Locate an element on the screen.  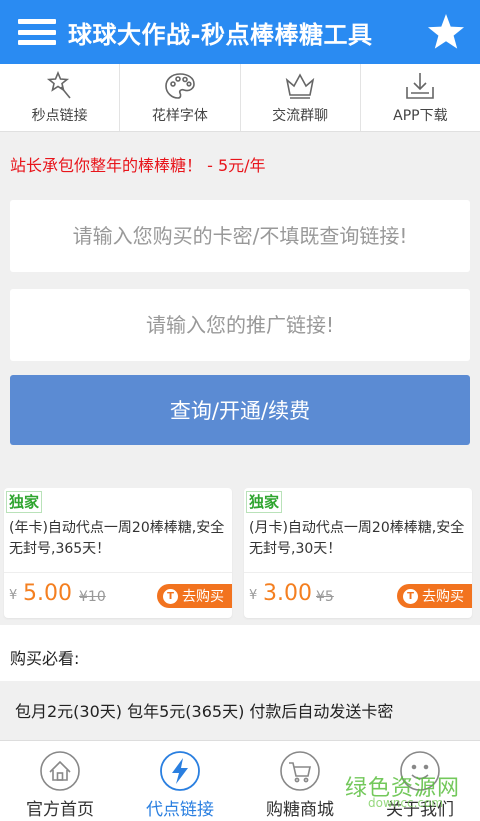
topnav-item-chat: 交流群聊 is located at coordinates (301, 97).